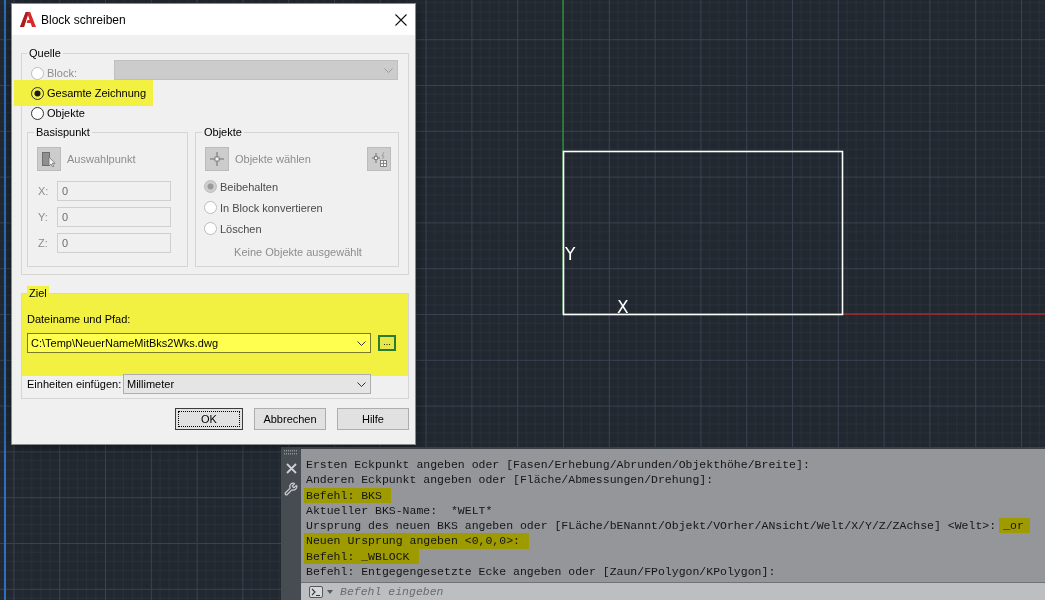  Describe the element at coordinates (58, 113) in the screenshot. I see `radio-option: Objekte` at that location.